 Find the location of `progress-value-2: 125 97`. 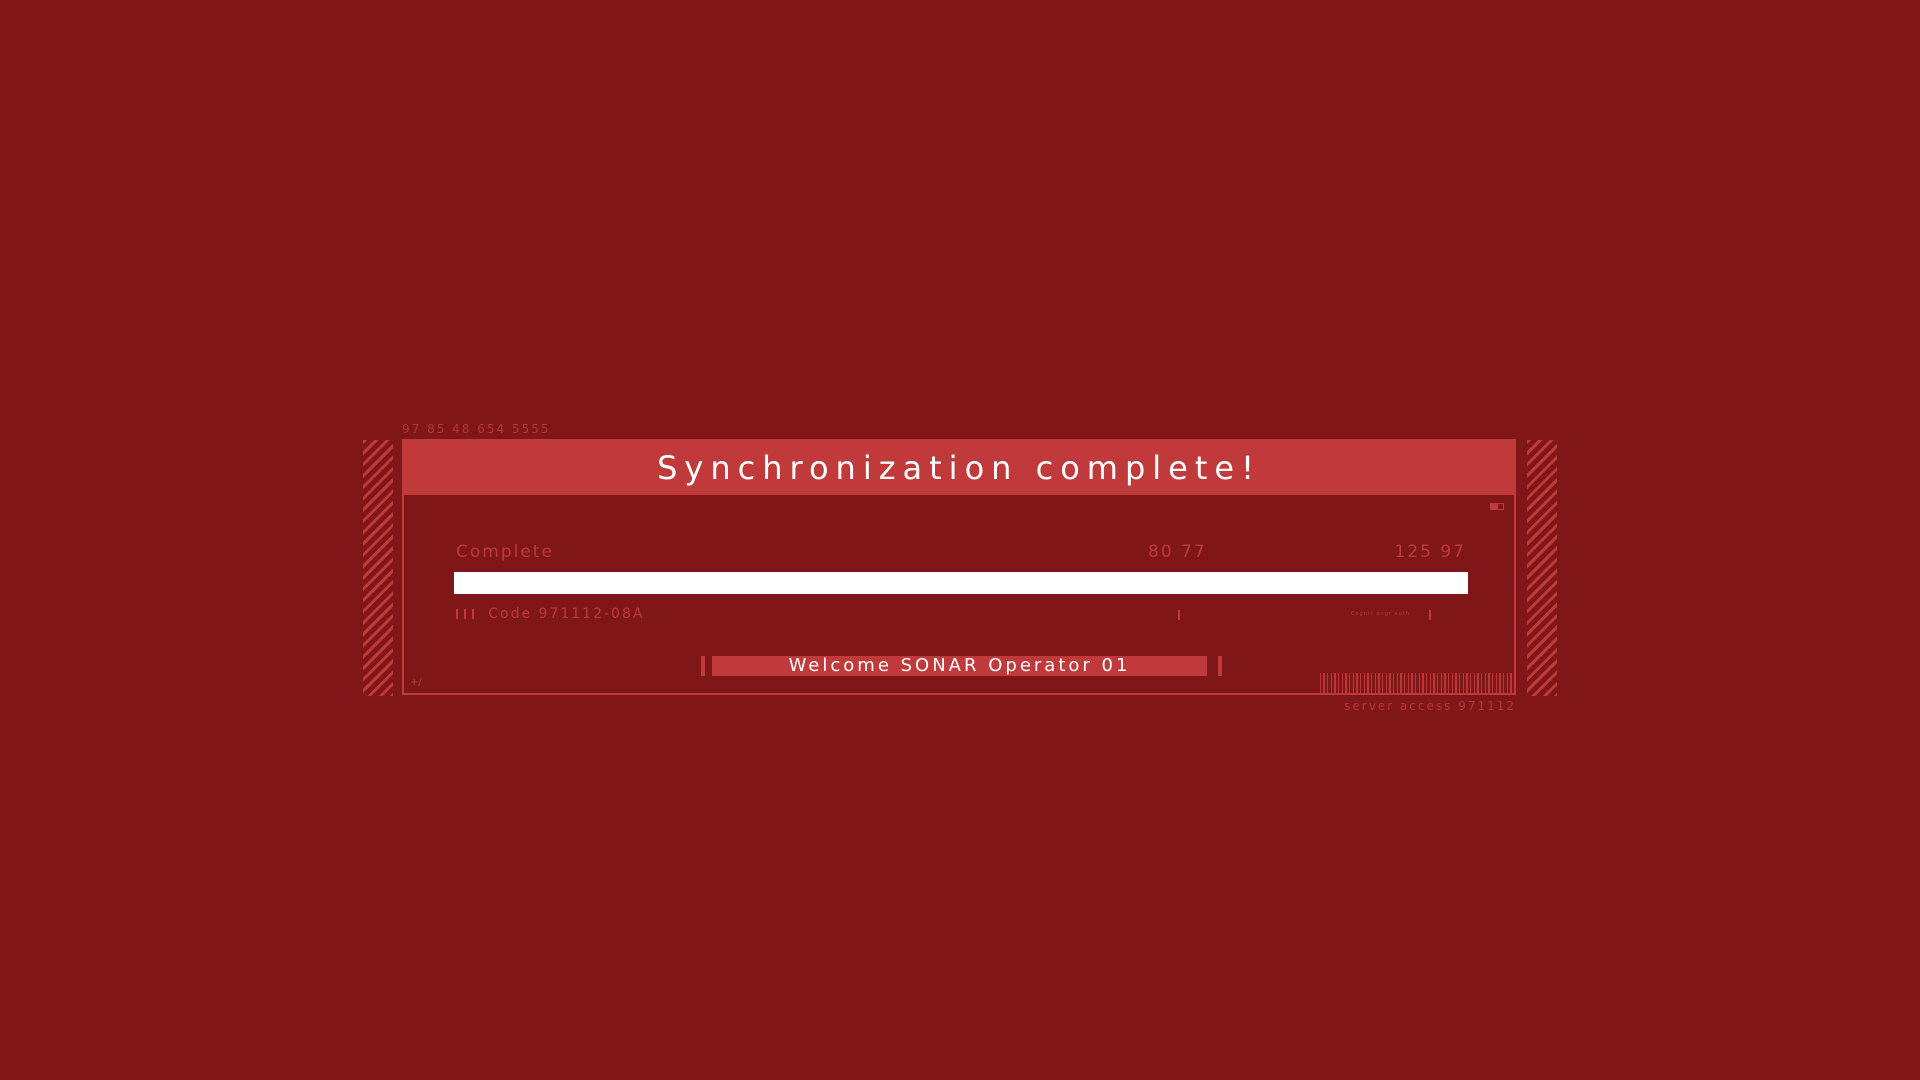

progress-value-2: 125 97 is located at coordinates (1430, 552).